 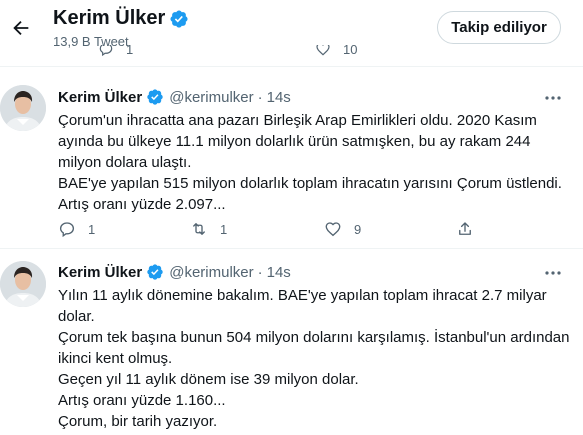 What do you see at coordinates (76, 316) in the screenshot?
I see `tweet-line: dolar.` at bounding box center [76, 316].